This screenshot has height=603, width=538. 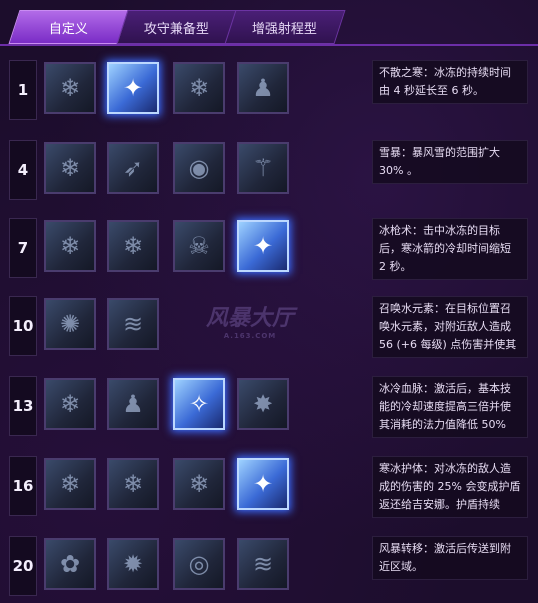 I want to click on talent-description: 雪暴：暴风雪的范围扩大 30% 。, so click(x=450, y=162).